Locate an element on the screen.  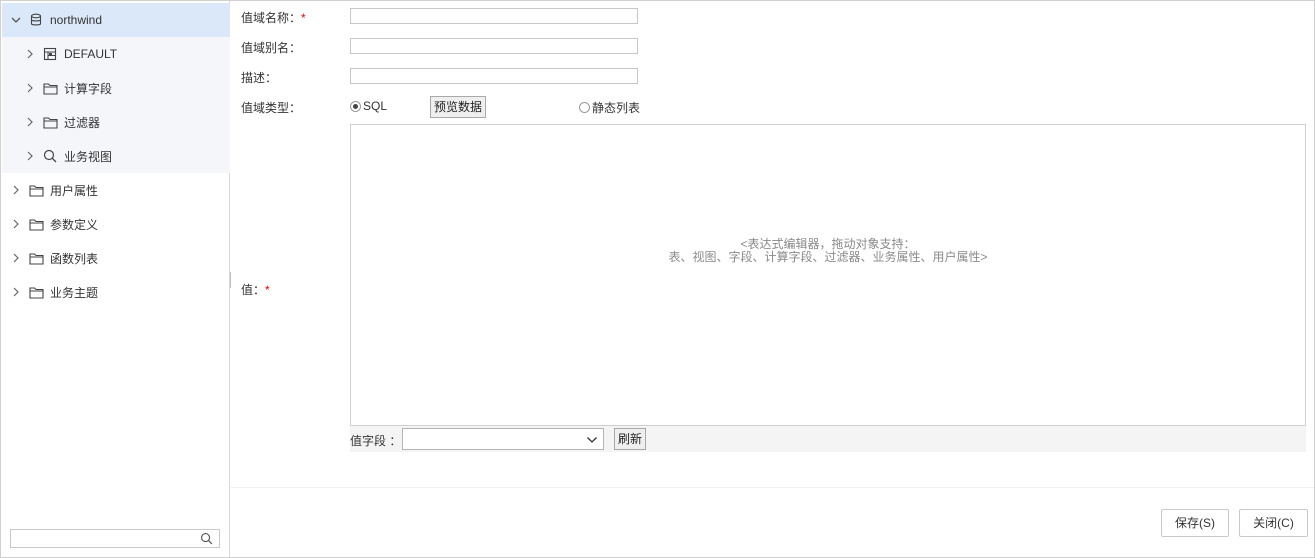
tree-item-label: 计算字段 is located at coordinates (88, 88).